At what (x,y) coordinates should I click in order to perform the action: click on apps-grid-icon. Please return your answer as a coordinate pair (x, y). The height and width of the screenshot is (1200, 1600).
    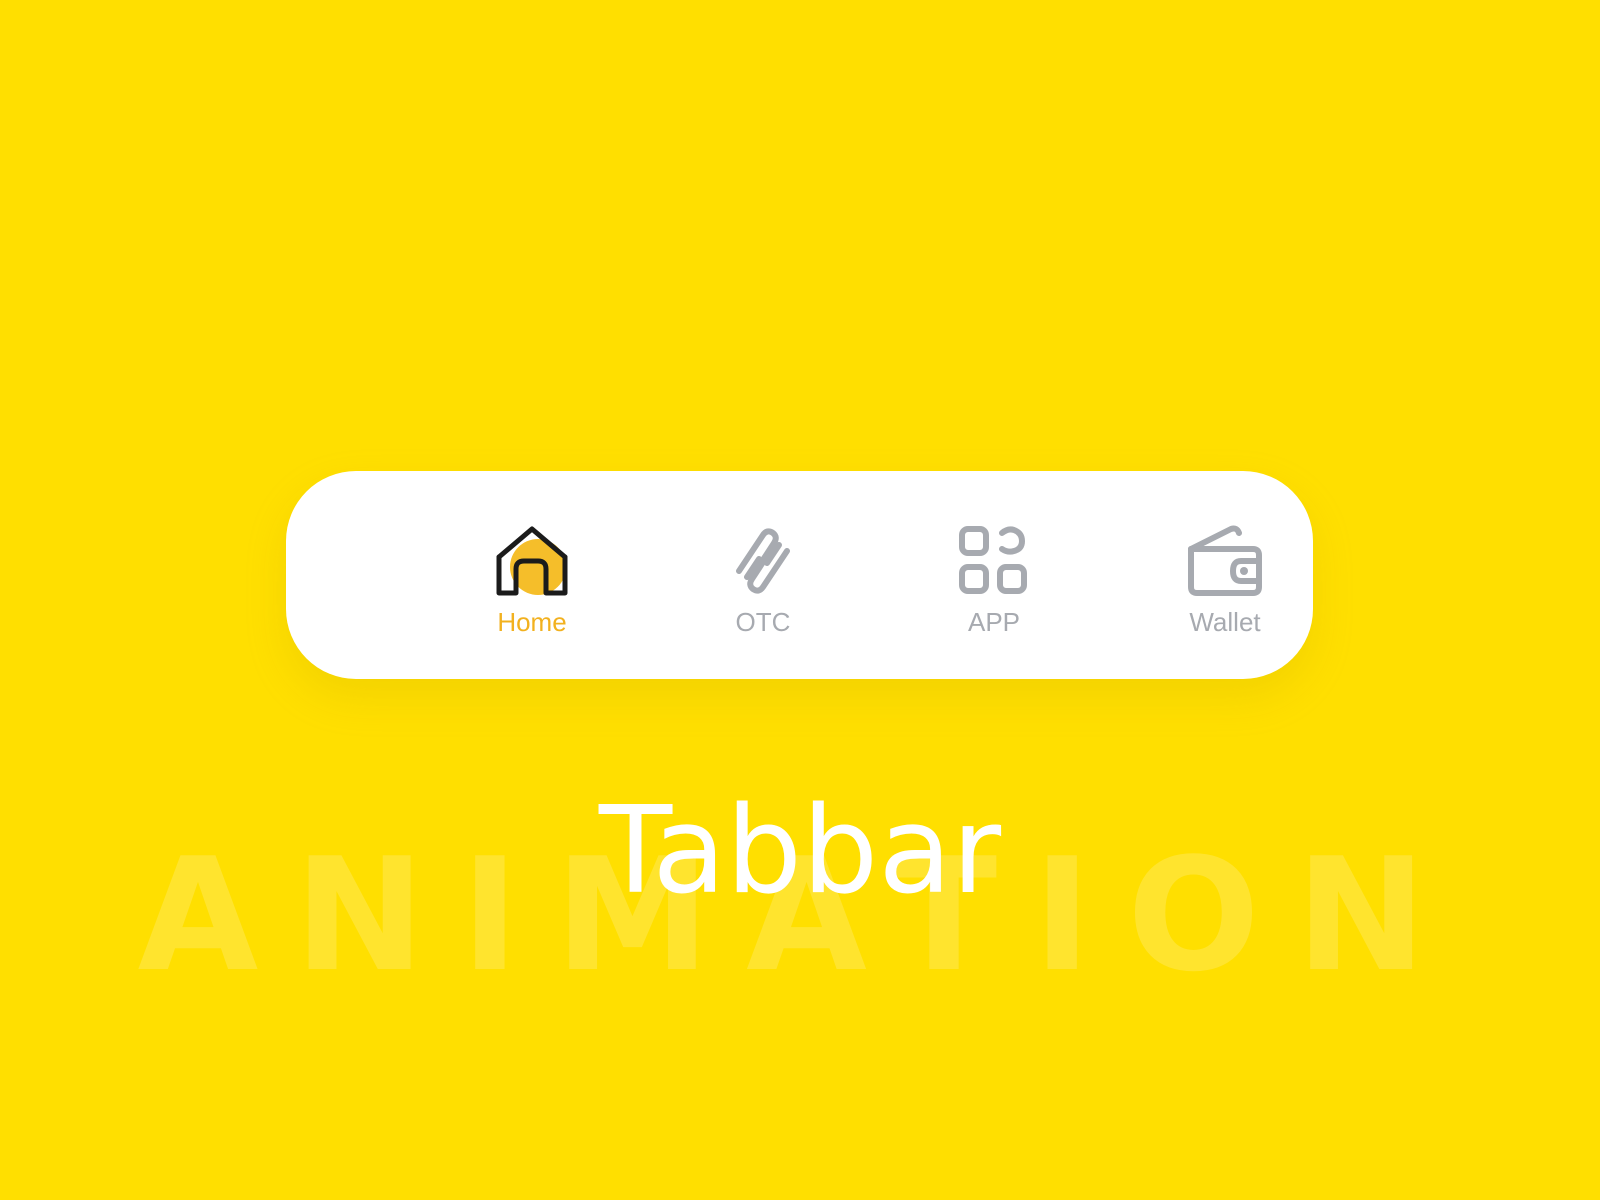
    Looking at the image, I should click on (994, 561).